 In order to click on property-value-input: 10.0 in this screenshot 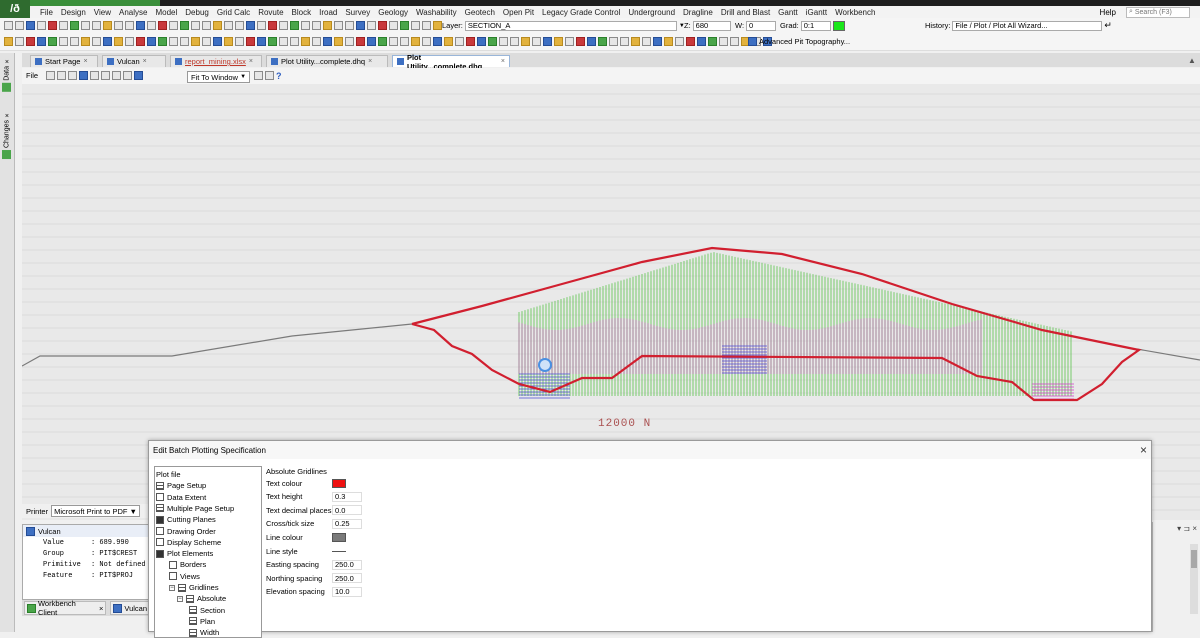, I will do `click(347, 591)`.